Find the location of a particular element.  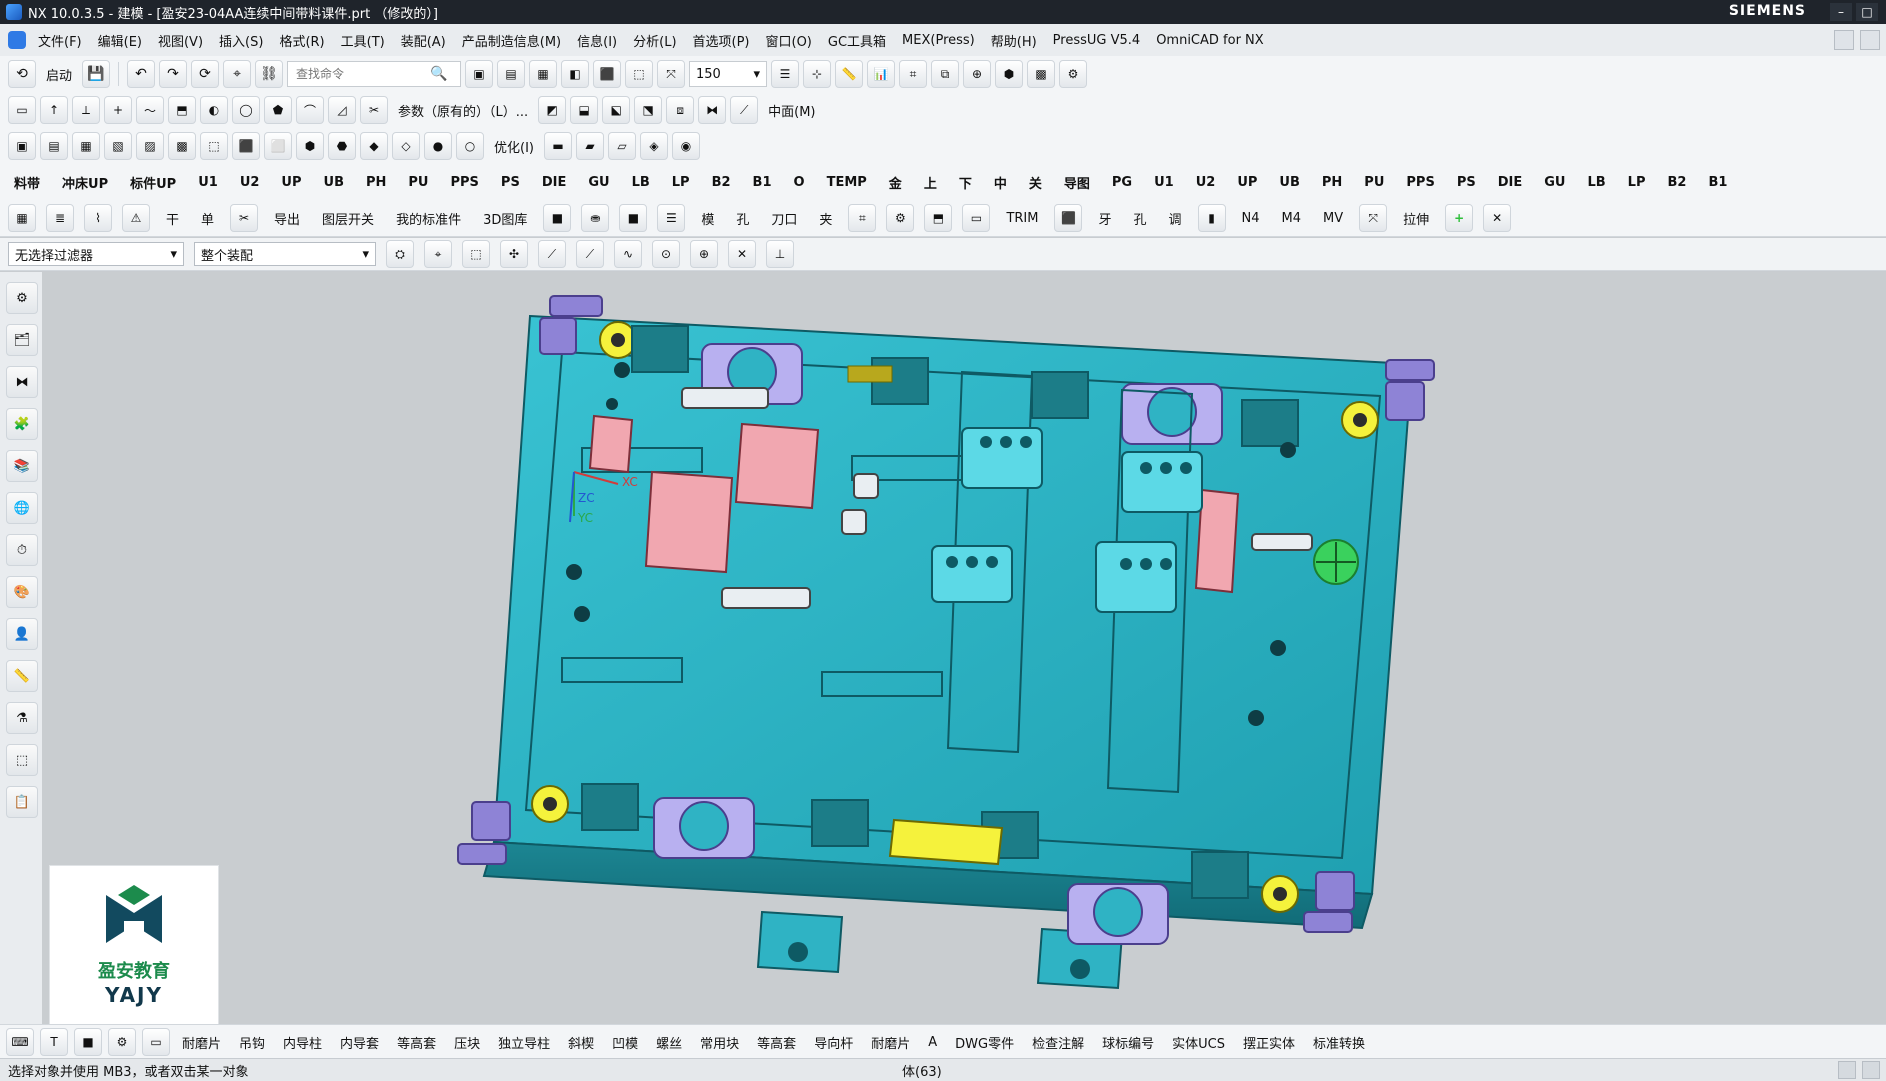

settings-icon: ⚙ is located at coordinates (1073, 74).